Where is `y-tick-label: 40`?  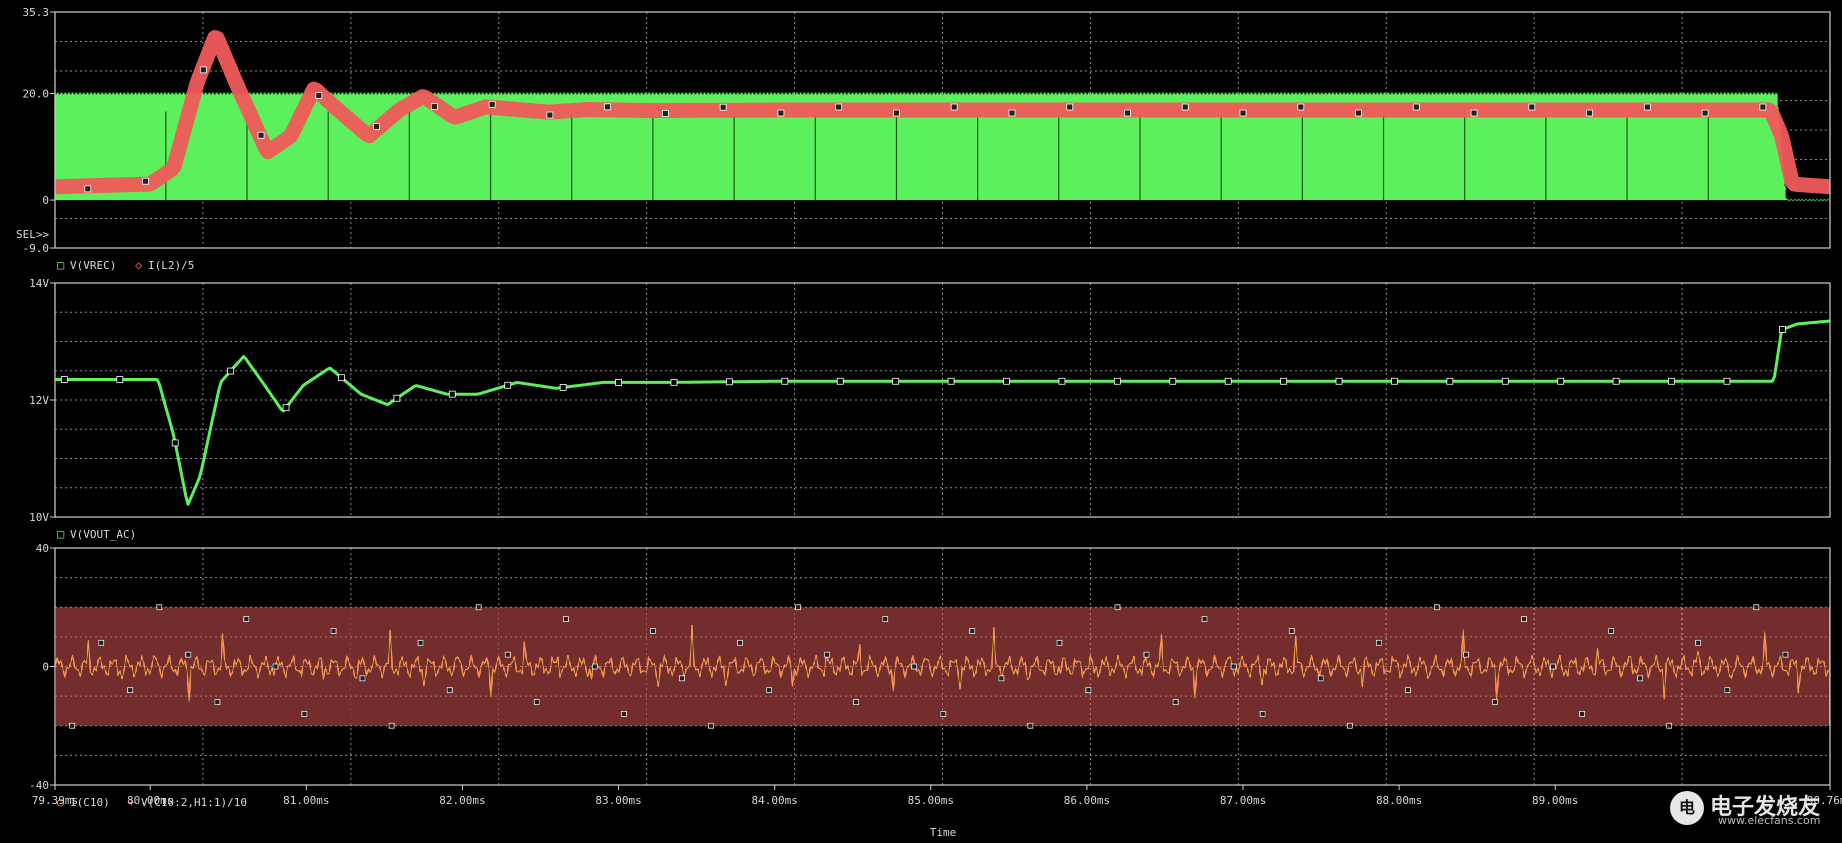 y-tick-label: 40 is located at coordinates (42, 548).